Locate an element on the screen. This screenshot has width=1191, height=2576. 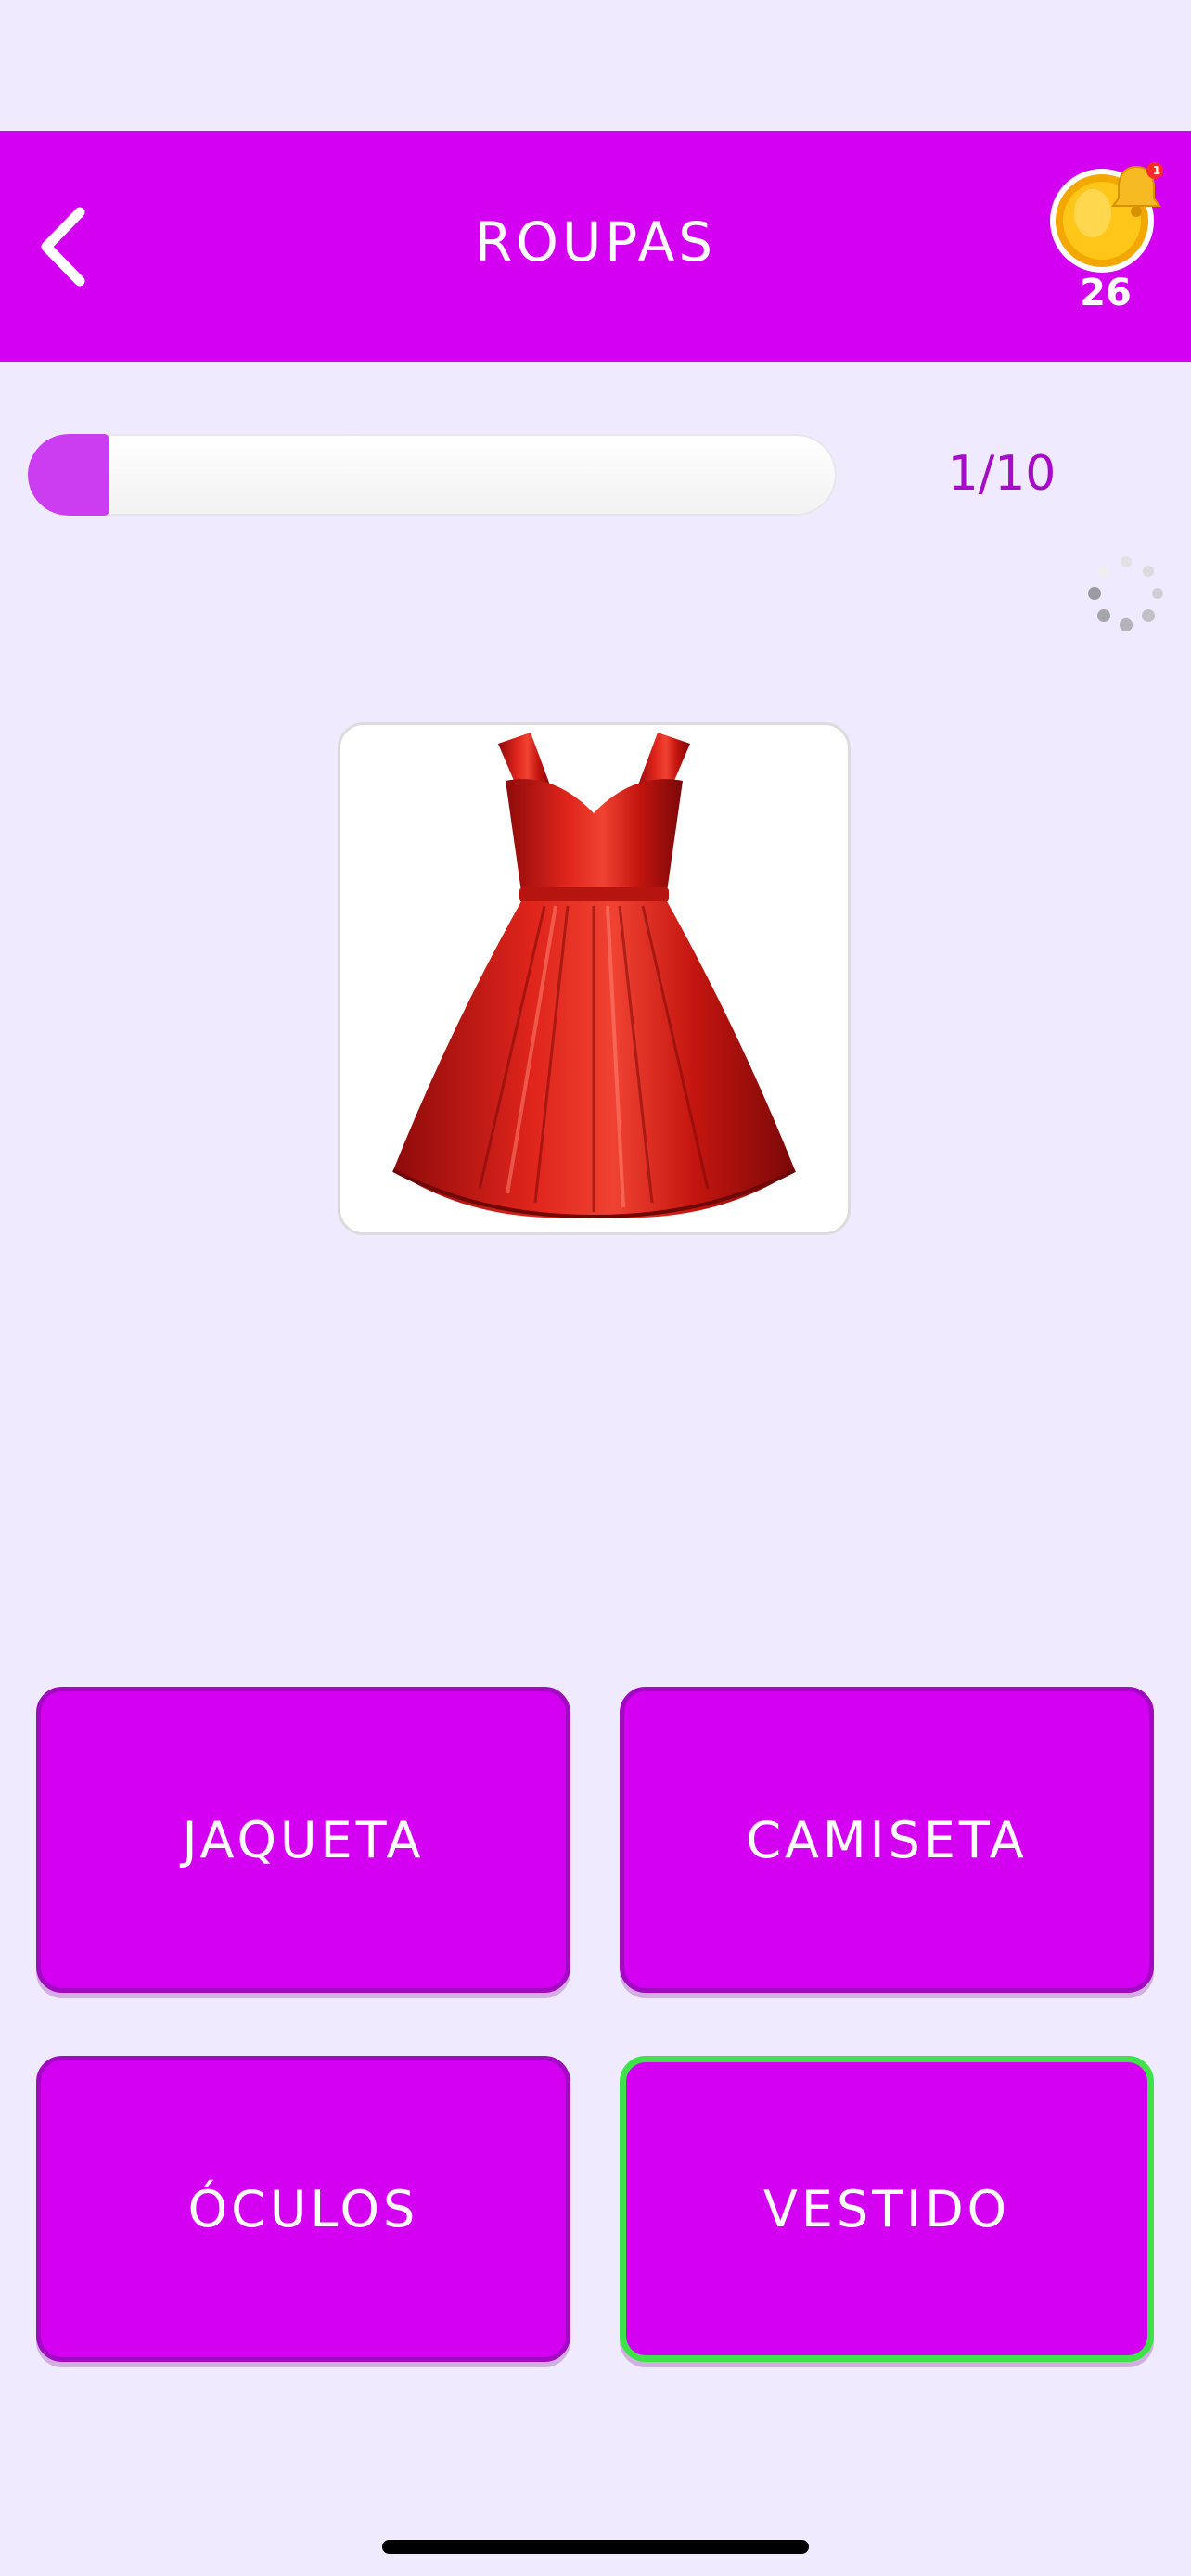
home-indicator is located at coordinates (595, 2547).